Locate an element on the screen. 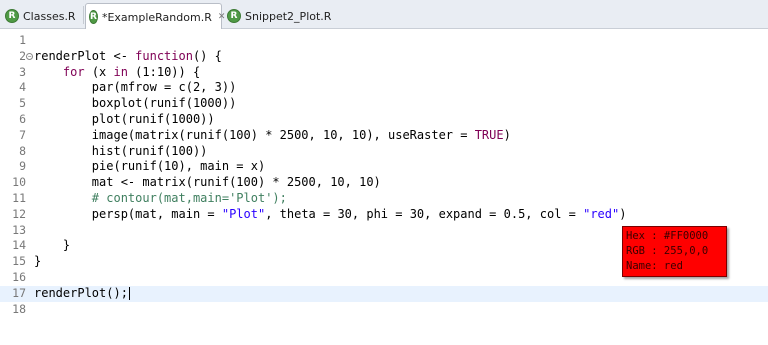 This screenshot has height=345, width=768. code-token: renderPlot <- is located at coordinates (85, 55).